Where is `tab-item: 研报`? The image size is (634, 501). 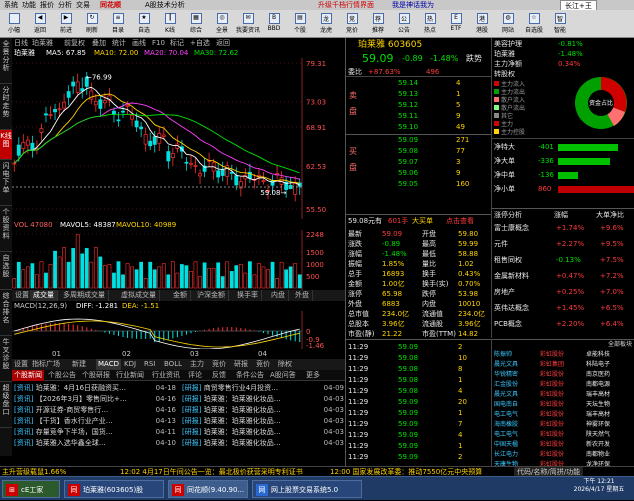 tab-item: 研报 is located at coordinates (241, 364).